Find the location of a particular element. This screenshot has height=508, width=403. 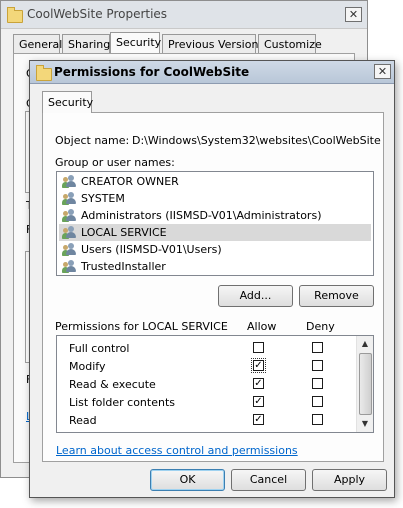

ok-button: OK is located at coordinates (187, 480).